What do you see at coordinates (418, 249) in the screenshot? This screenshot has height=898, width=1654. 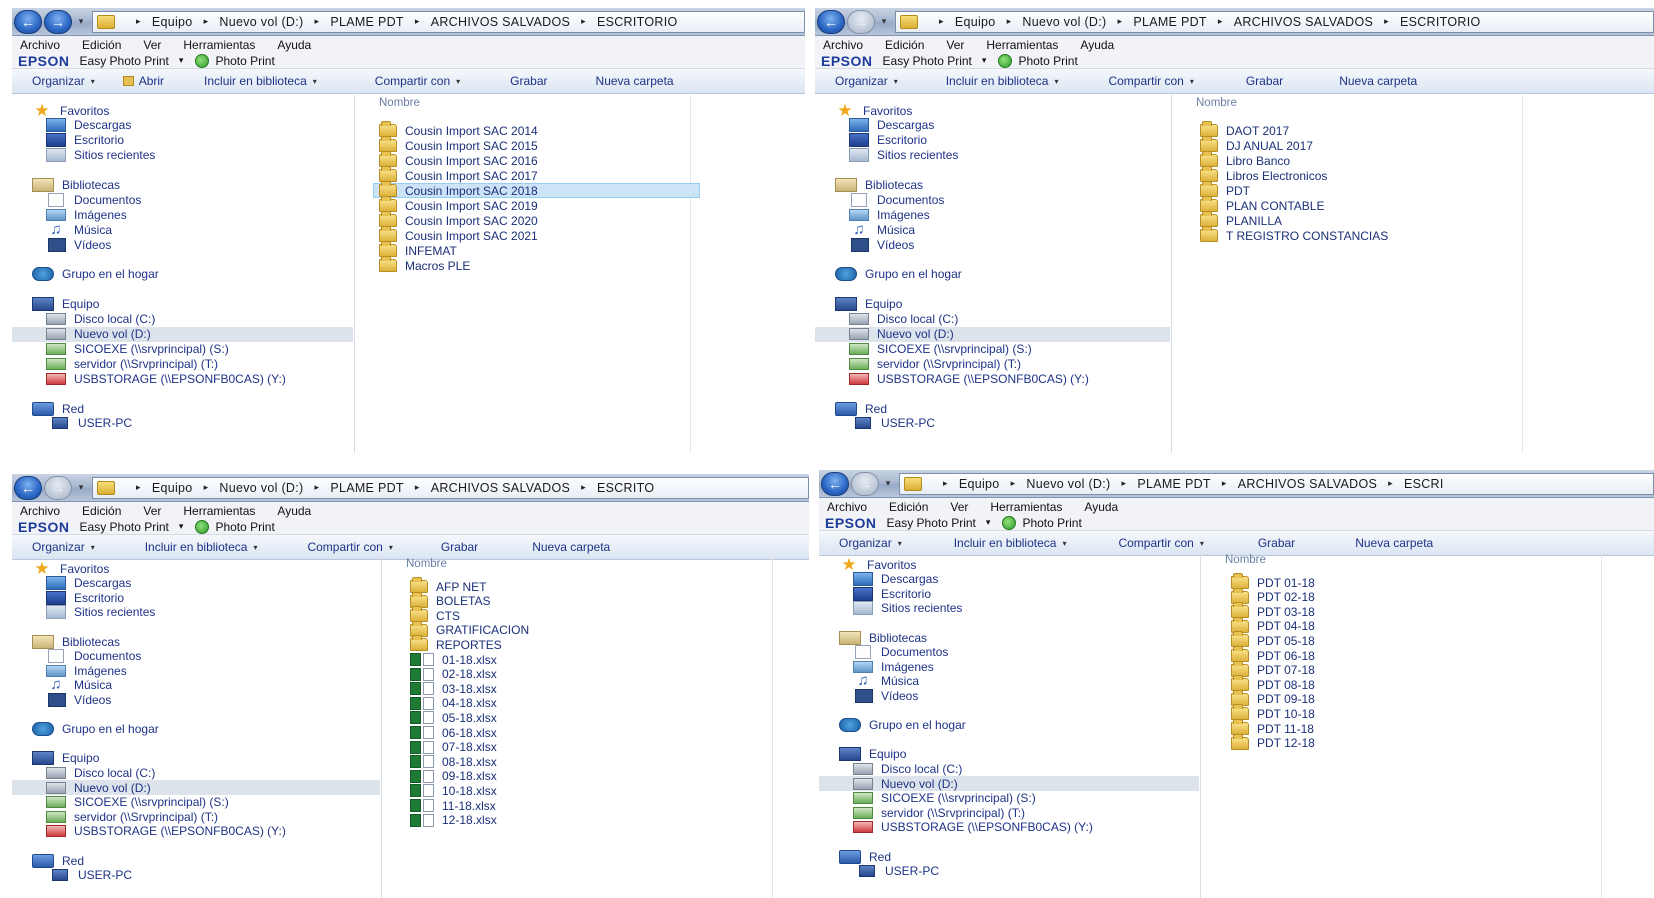 I see `file-row: INFEMAT` at bounding box center [418, 249].